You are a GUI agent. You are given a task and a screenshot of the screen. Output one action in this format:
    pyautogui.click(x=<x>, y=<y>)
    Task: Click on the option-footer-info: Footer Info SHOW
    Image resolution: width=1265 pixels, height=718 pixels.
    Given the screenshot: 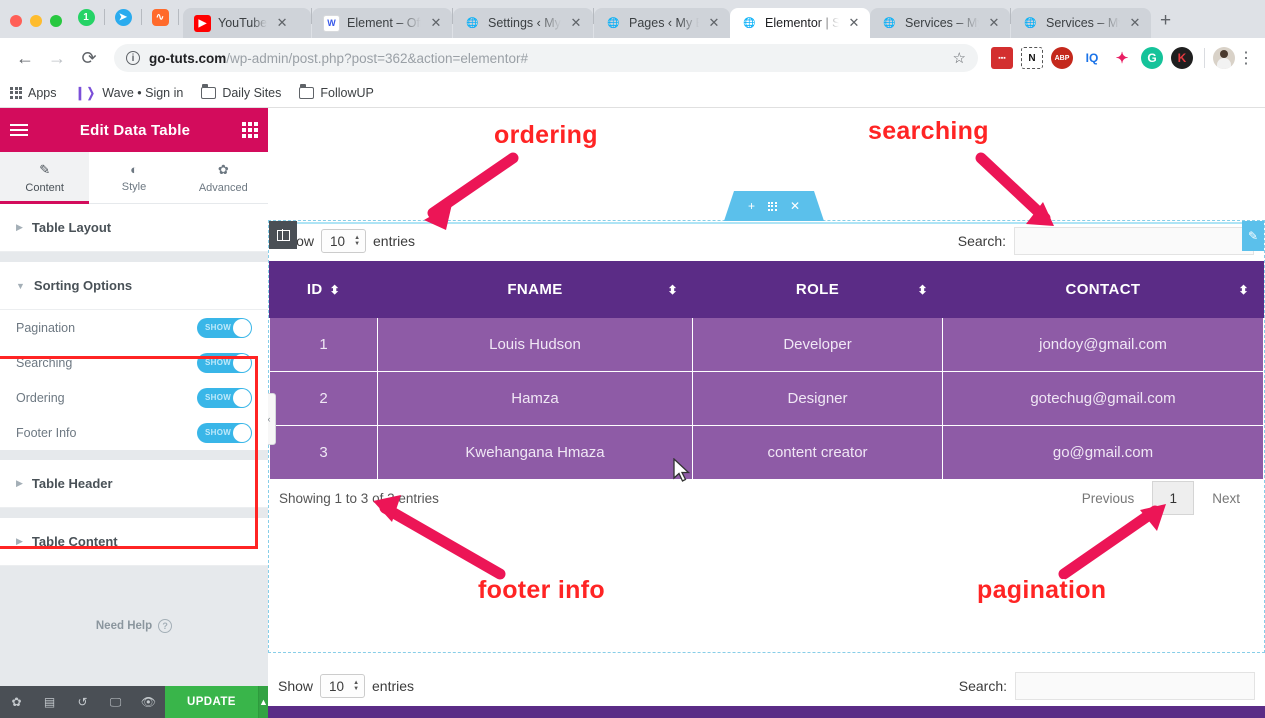 What is the action you would take?
    pyautogui.click(x=134, y=432)
    